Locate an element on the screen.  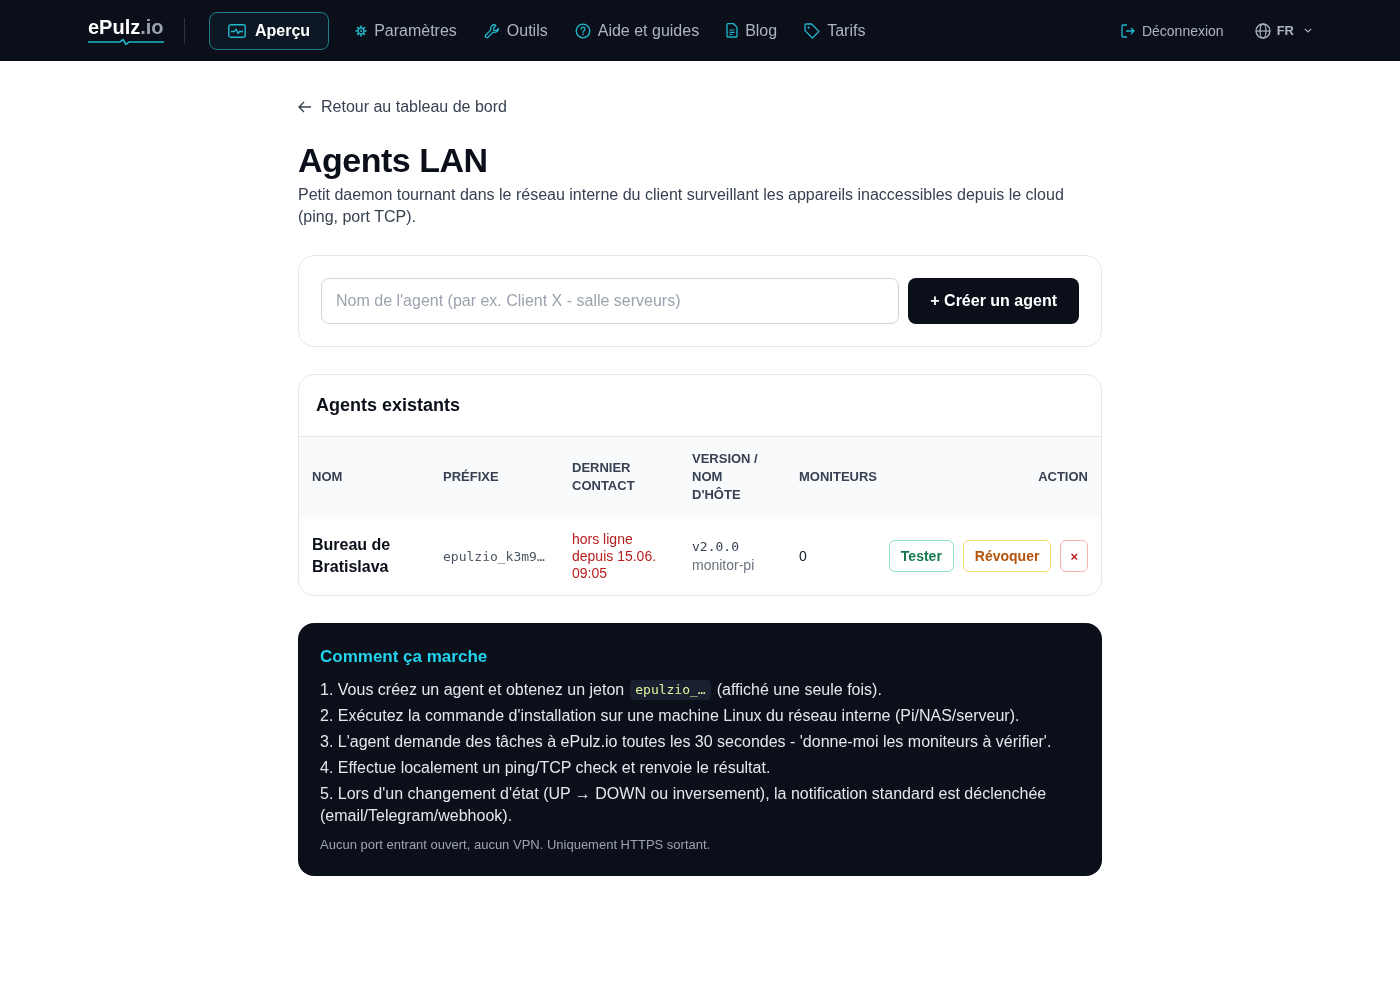
panel-title: Comment ça marche is located at coordinates (404, 657).